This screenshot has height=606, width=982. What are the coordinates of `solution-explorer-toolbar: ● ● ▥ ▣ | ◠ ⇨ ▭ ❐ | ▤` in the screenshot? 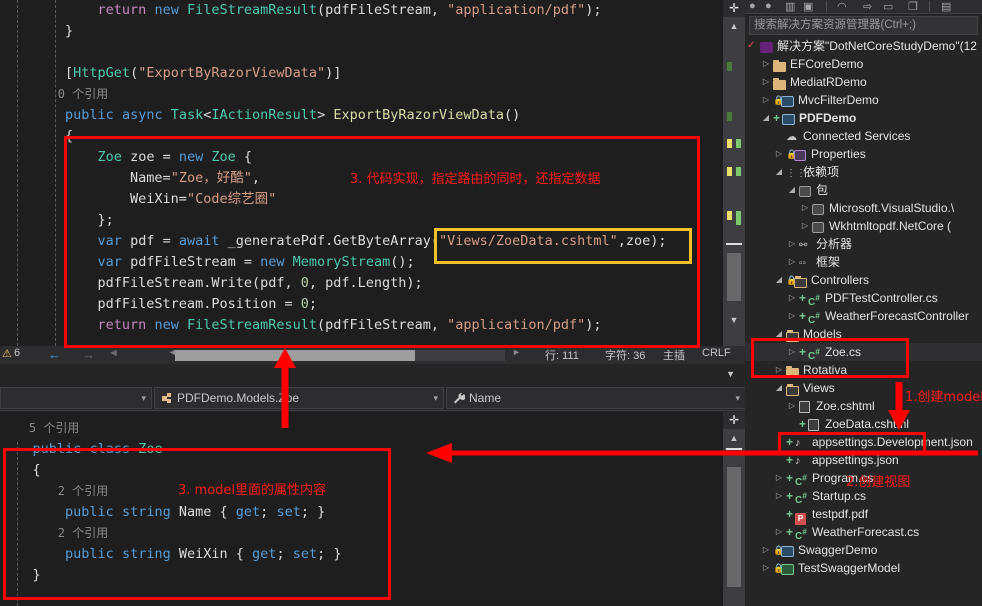 It's located at (863, 7).